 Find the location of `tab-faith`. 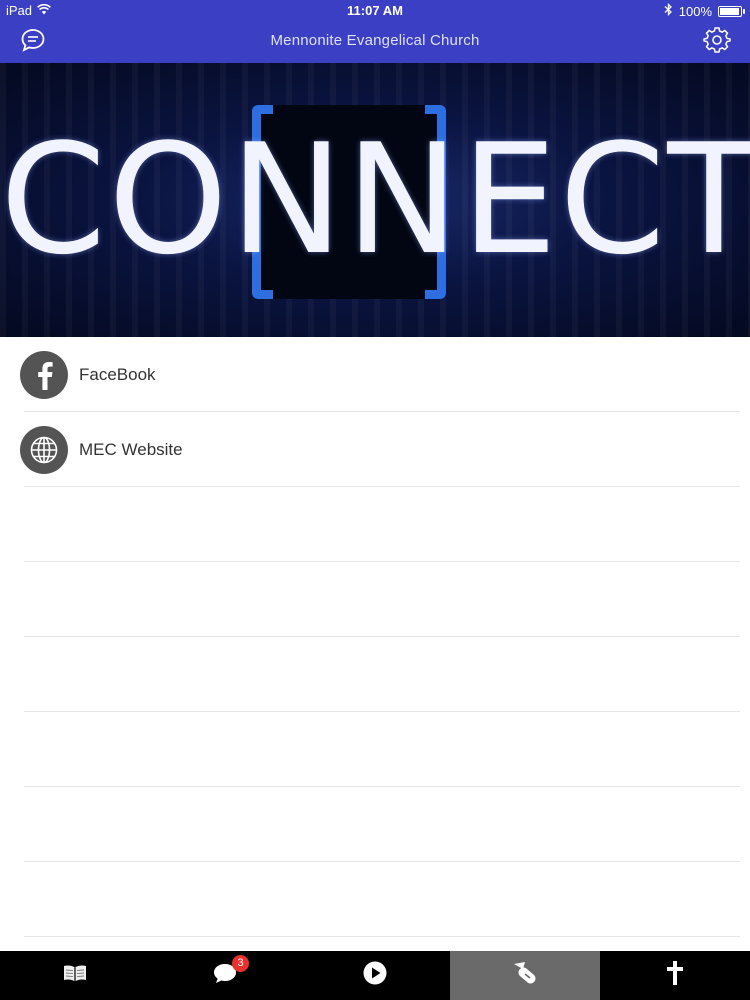

tab-faith is located at coordinates (675, 975).